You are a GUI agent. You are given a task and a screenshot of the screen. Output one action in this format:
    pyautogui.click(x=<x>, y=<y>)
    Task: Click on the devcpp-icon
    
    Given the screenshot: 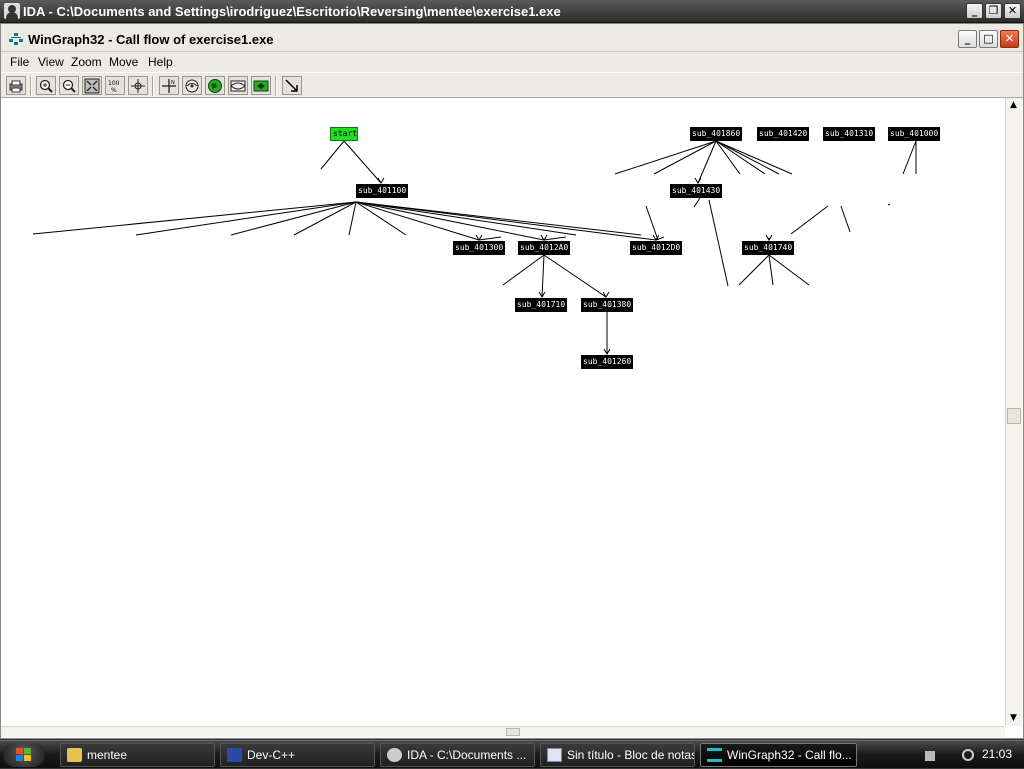 What is the action you would take?
    pyautogui.click(x=234, y=755)
    